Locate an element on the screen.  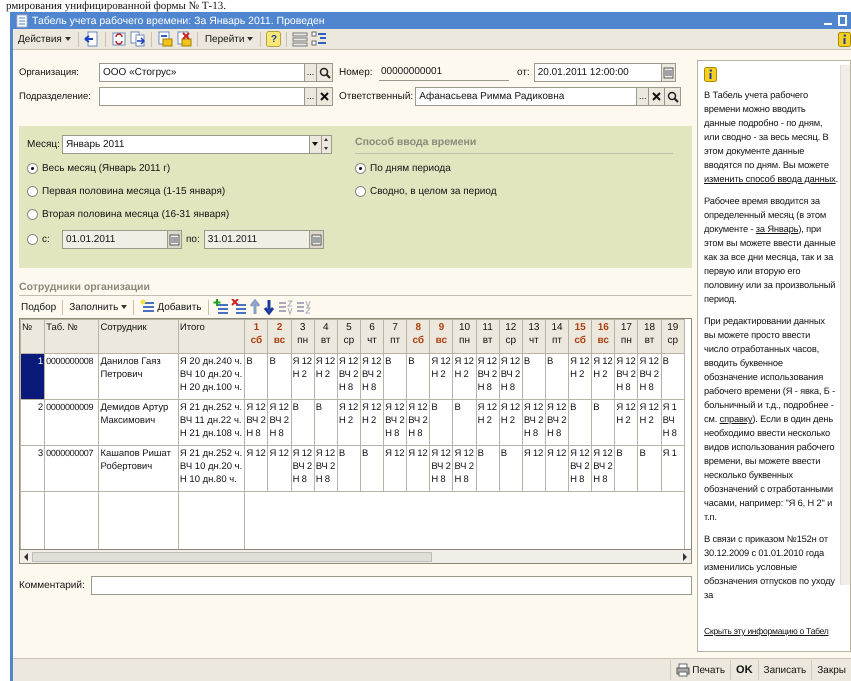
search-icon is located at coordinates (324, 72).